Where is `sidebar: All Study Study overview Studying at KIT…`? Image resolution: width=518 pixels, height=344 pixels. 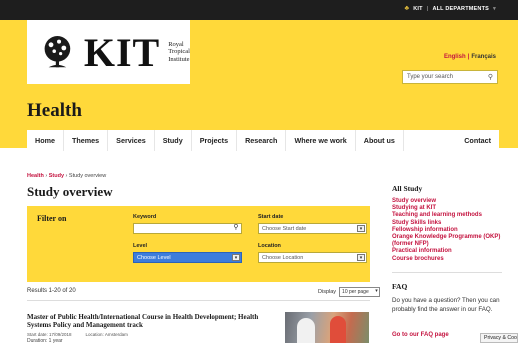 sidebar: All Study Study overview Studying at KIT… is located at coordinates (447, 228).